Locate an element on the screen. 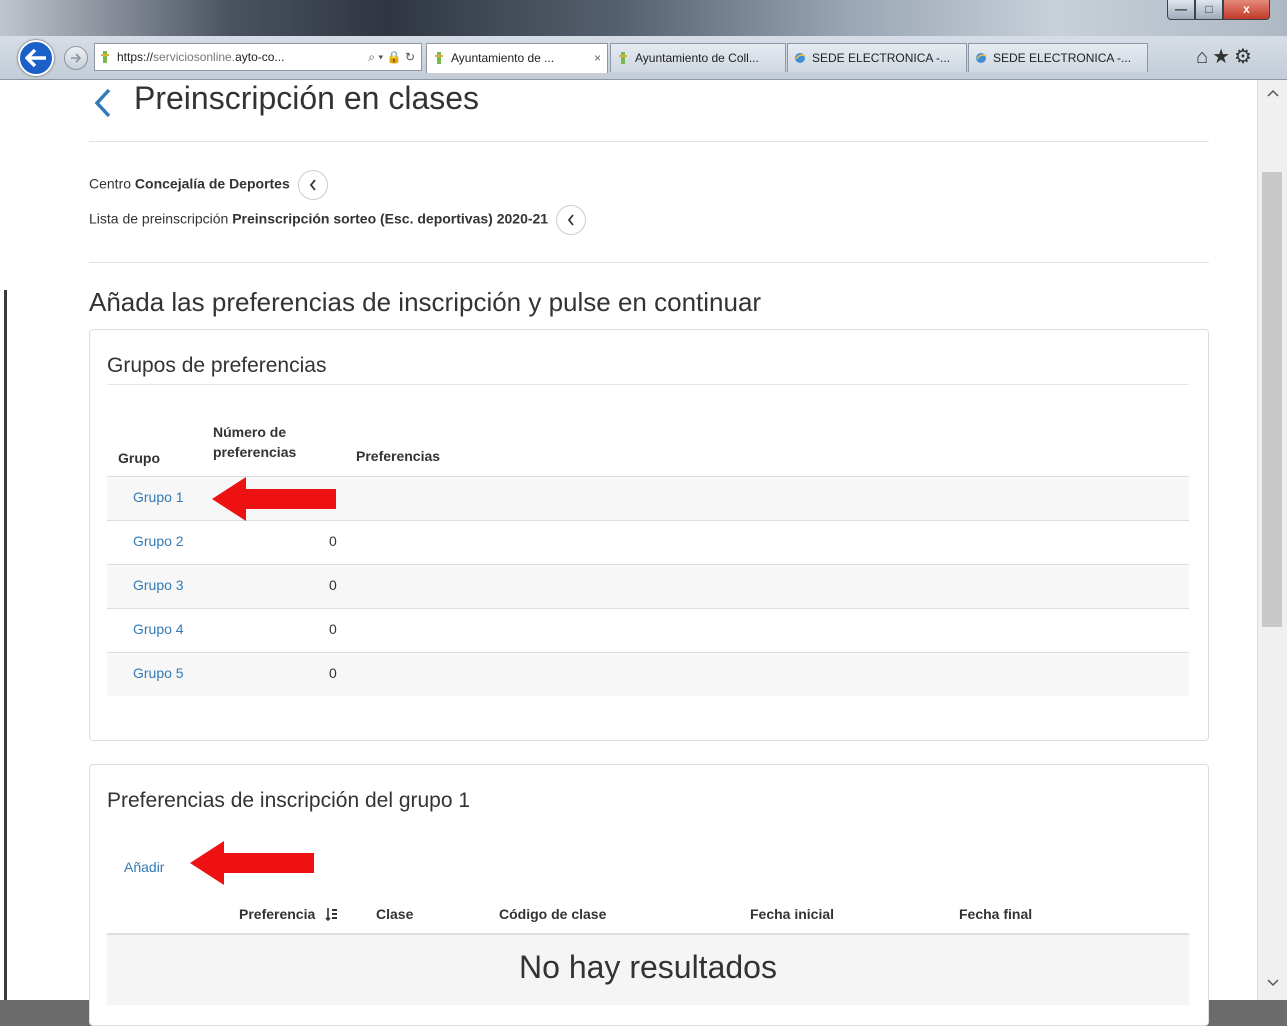  browser-back-button is located at coordinates (36, 58).